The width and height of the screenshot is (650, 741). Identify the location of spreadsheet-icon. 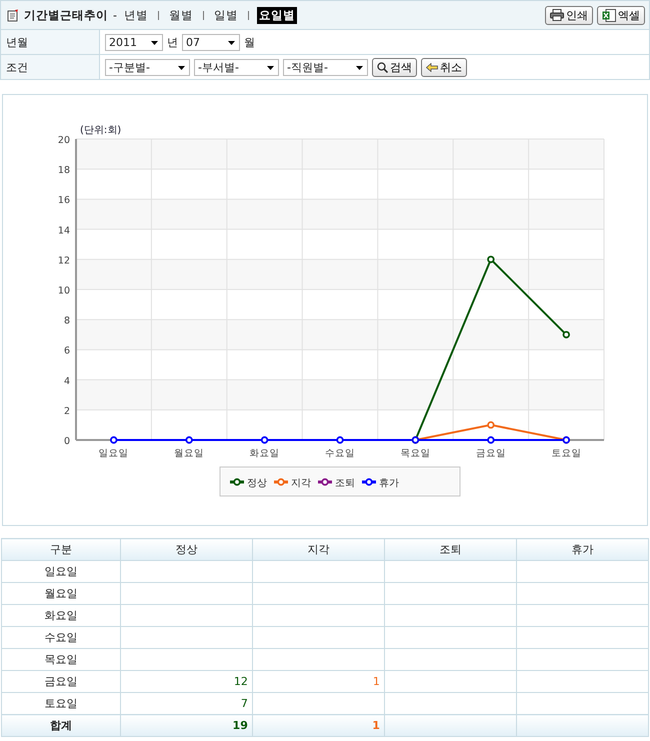
(609, 15).